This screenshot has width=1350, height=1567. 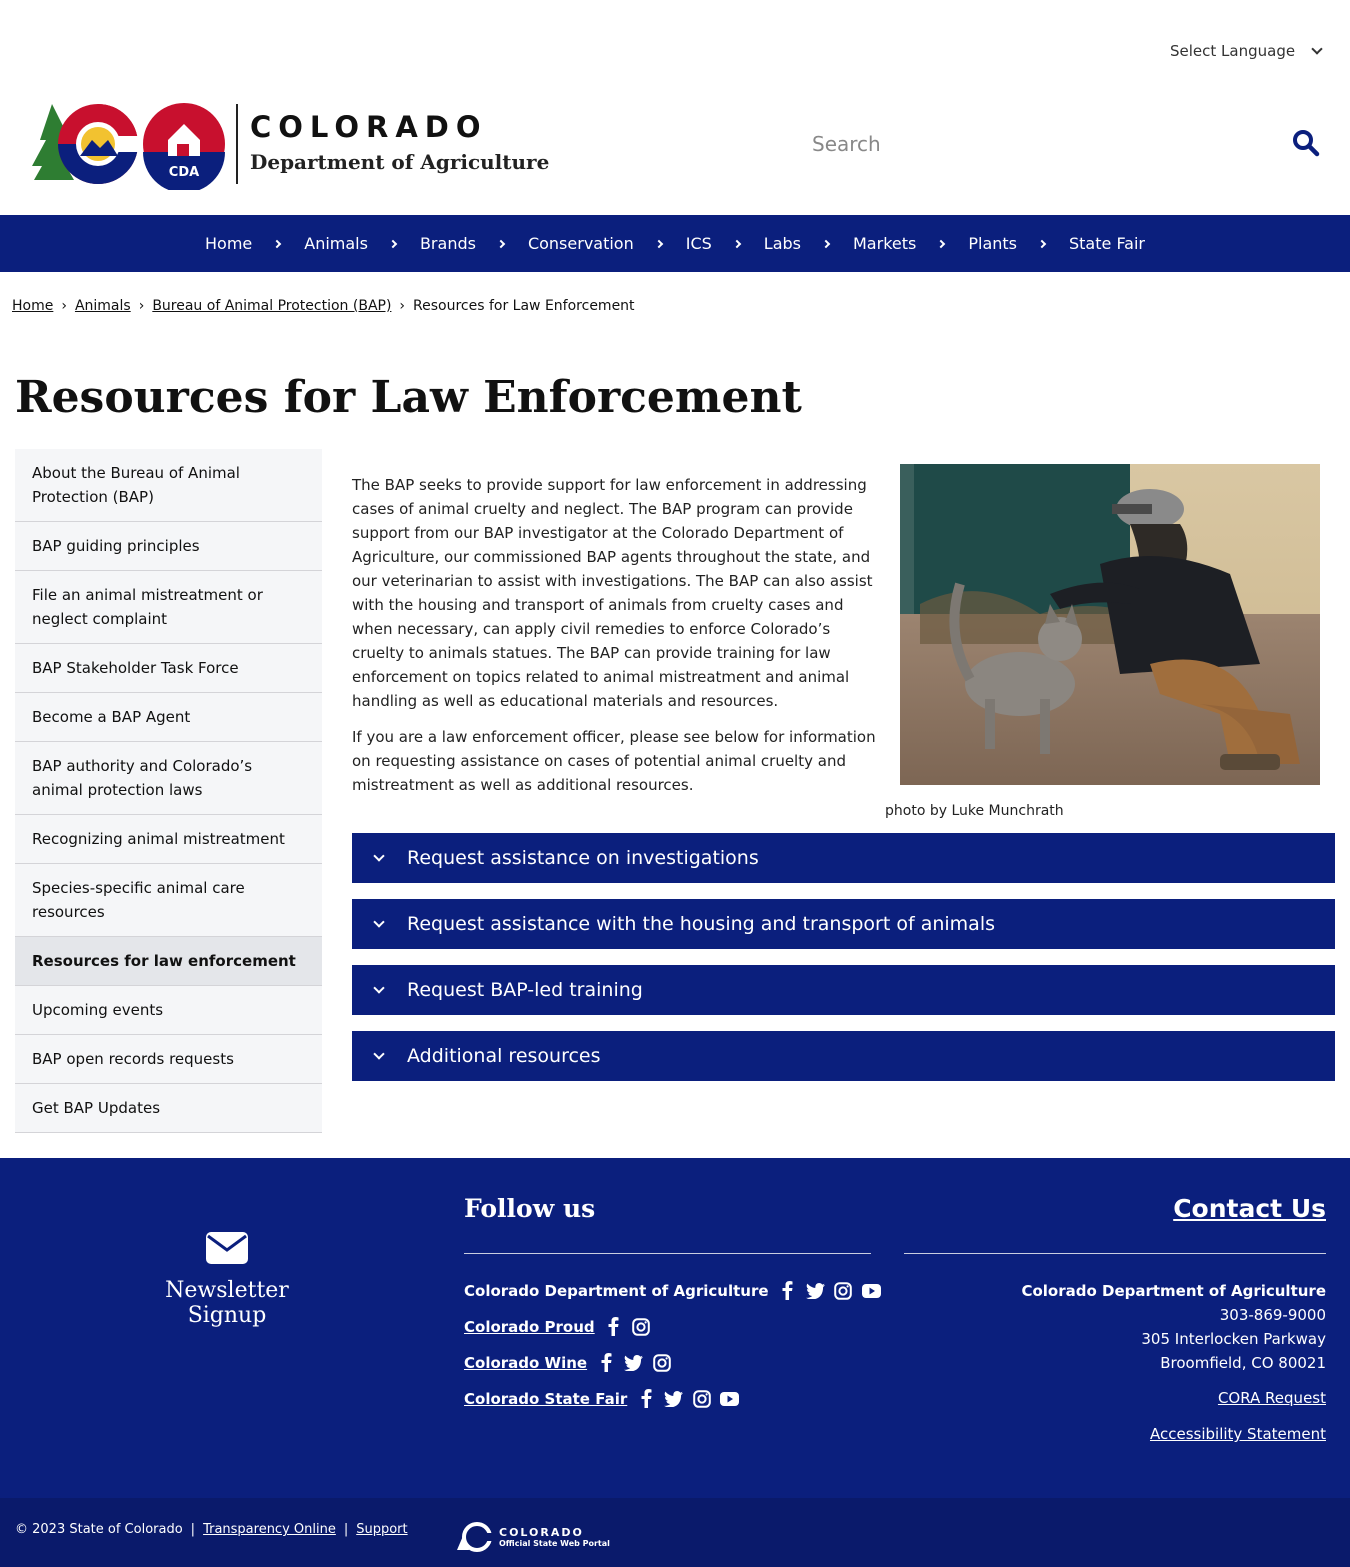 I want to click on colorado-portal-logo: COLORADO Official State Web Portal, so click(x=532, y=1537).